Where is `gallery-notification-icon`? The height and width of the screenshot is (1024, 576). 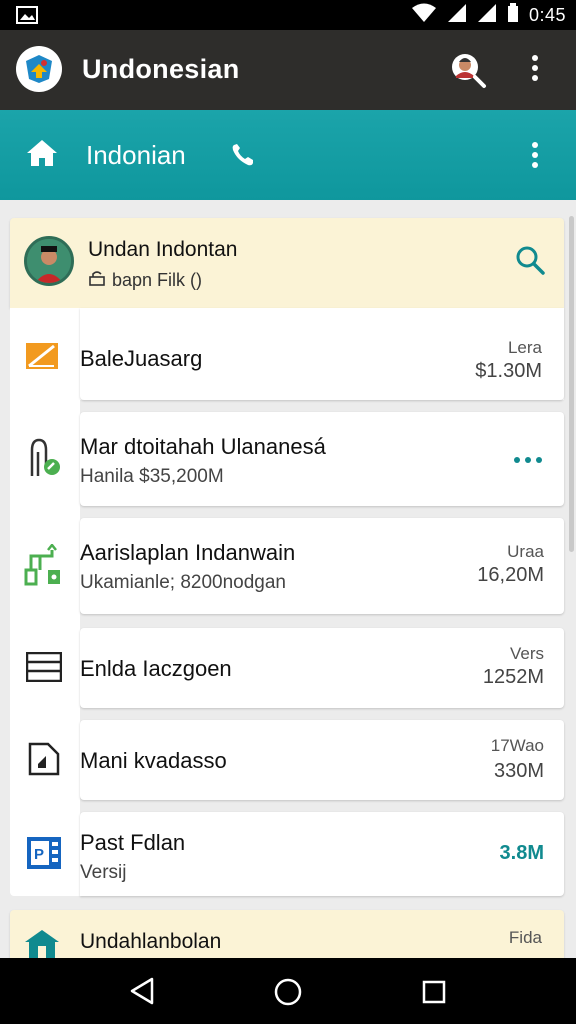
gallery-notification-icon is located at coordinates (27, 17).